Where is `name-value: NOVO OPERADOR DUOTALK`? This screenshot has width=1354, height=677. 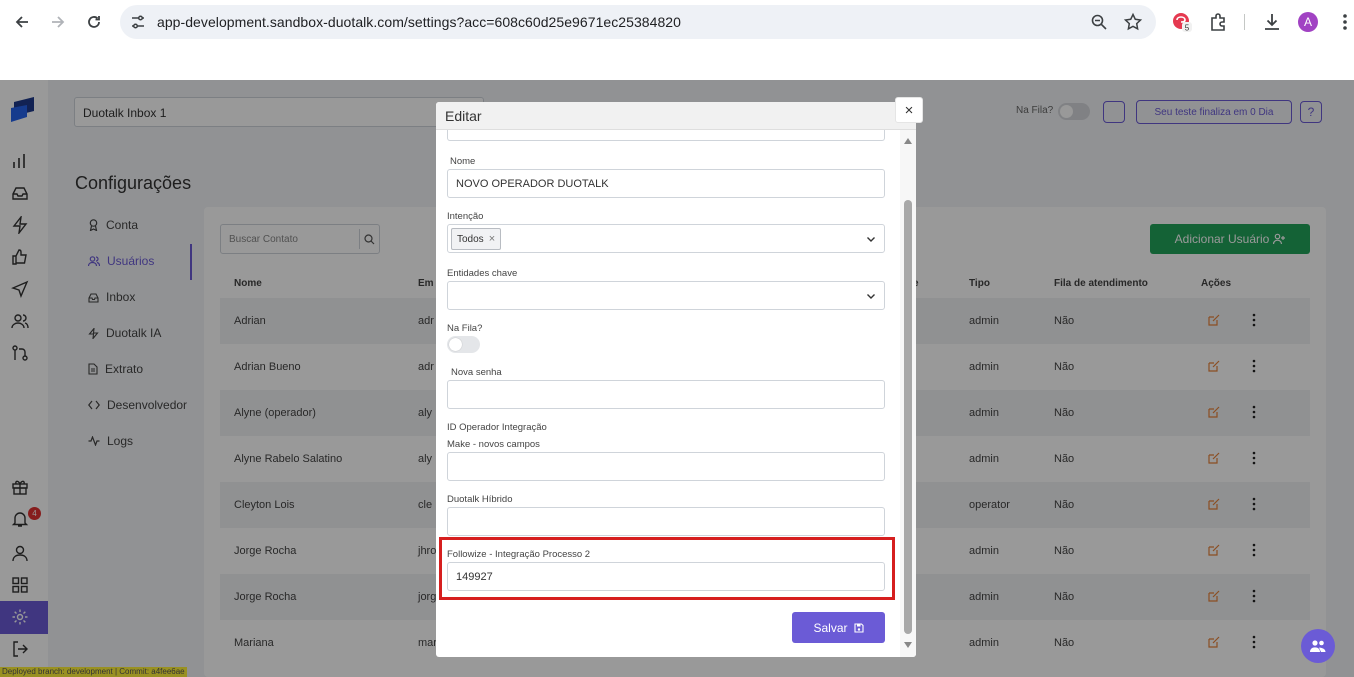 name-value: NOVO OPERADOR DUOTALK is located at coordinates (532, 184).